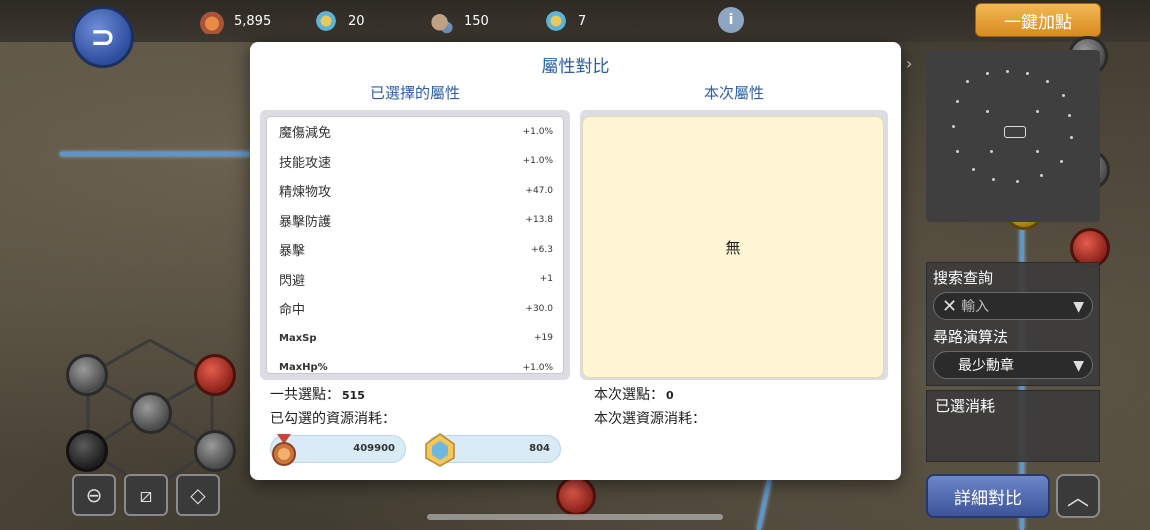 The height and width of the screenshot is (530, 1150). What do you see at coordinates (87, 451) in the screenshot?
I see `skill-node-crossed-swords` at bounding box center [87, 451].